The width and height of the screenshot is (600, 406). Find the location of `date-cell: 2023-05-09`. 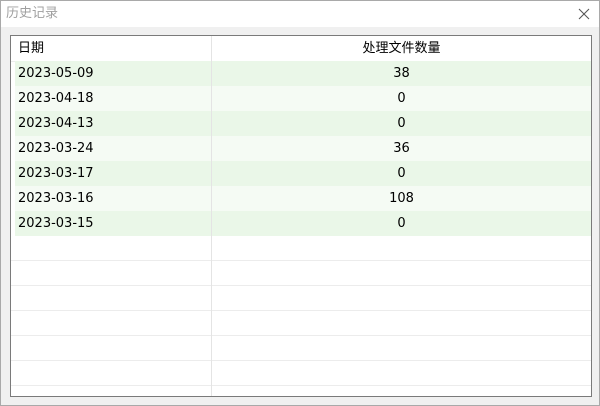

date-cell: 2023-05-09 is located at coordinates (56, 73).